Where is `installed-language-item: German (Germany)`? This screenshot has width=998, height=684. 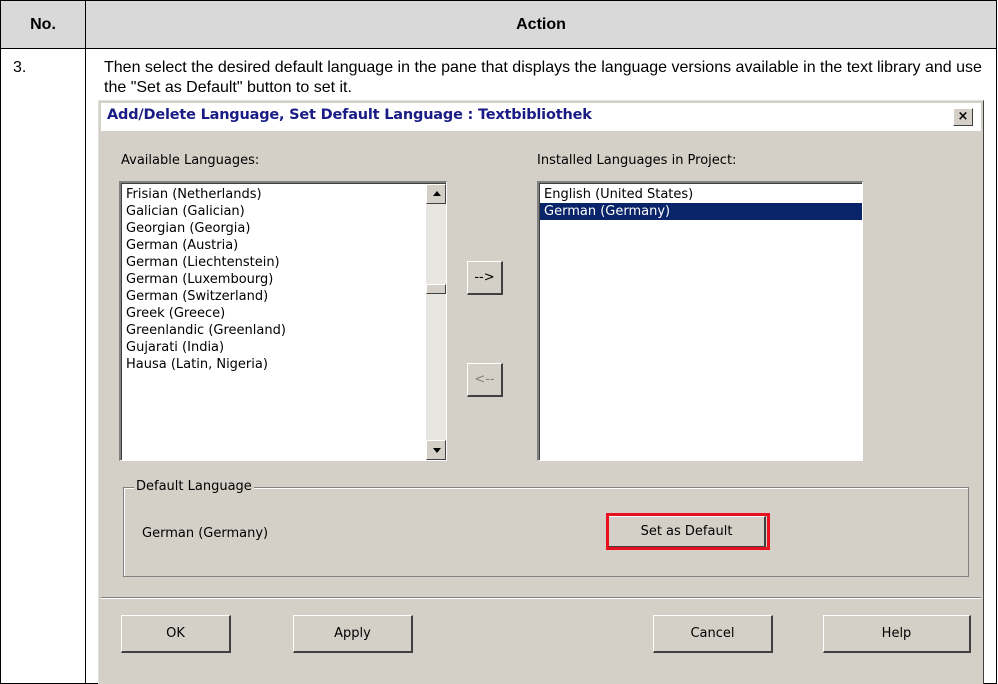 installed-language-item: German (Germany) is located at coordinates (701, 211).